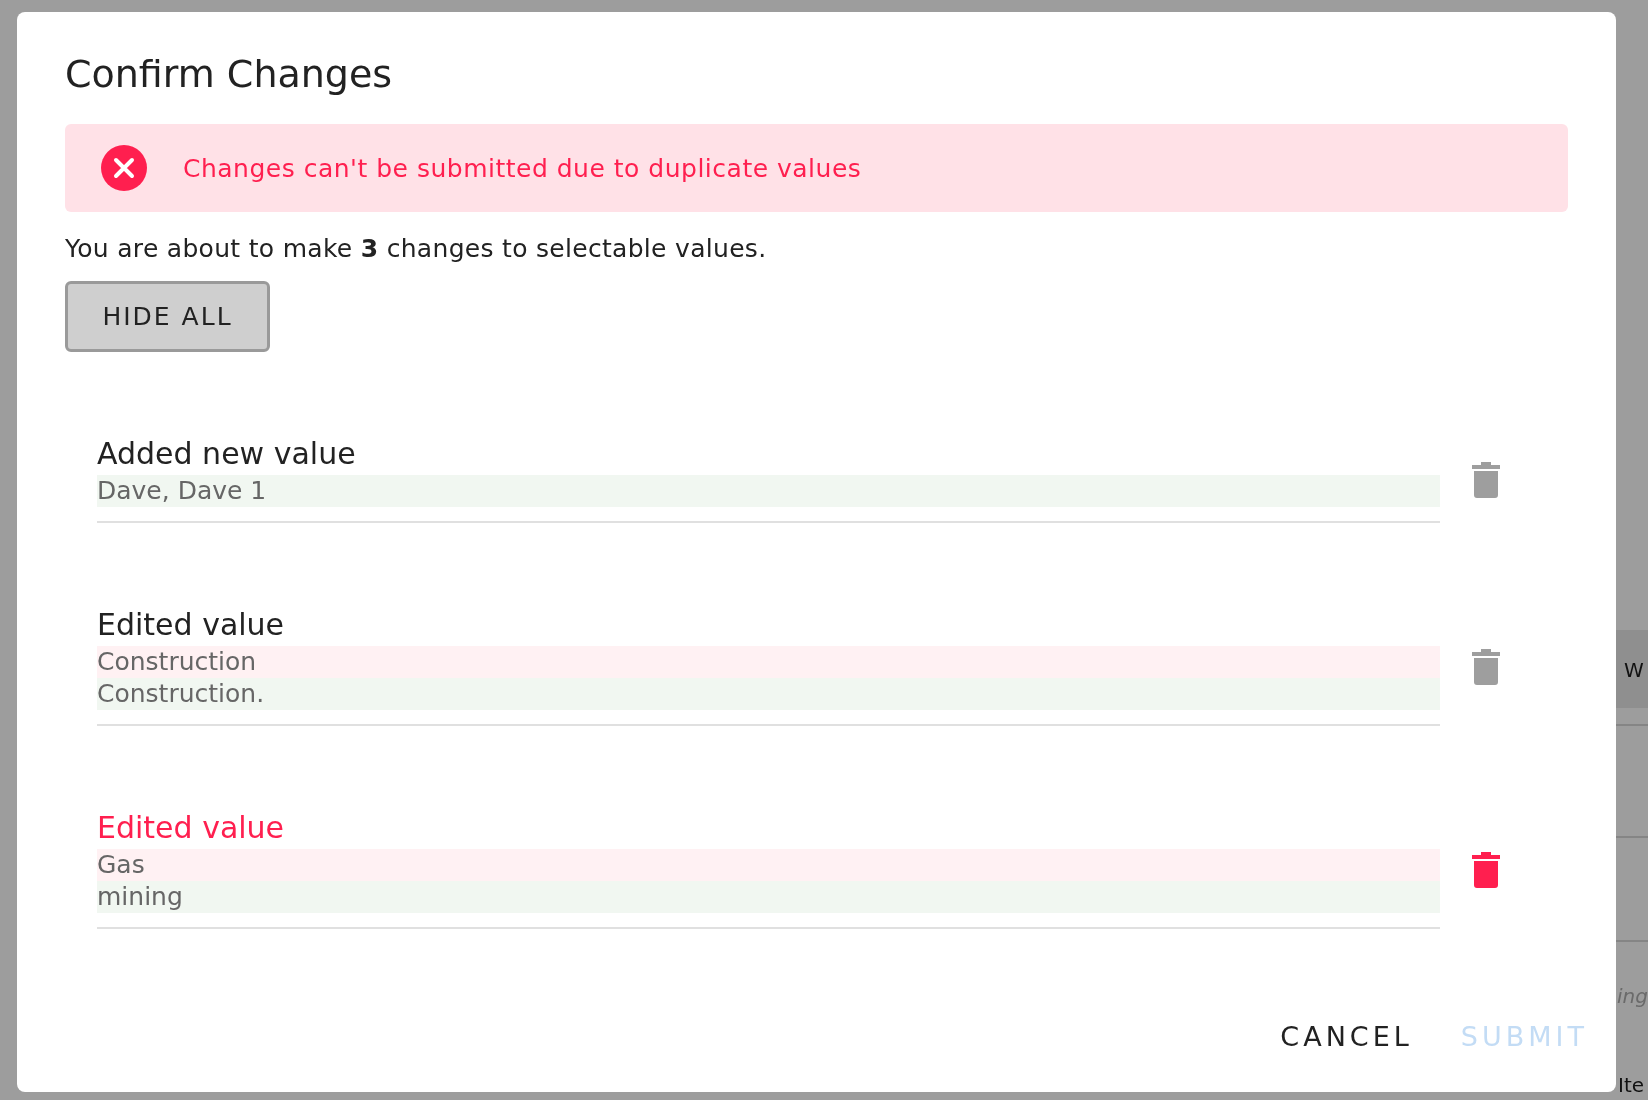 The height and width of the screenshot is (1100, 1648). Describe the element at coordinates (167, 316) in the screenshot. I see `hide-all-button: HIDE ALL` at that location.